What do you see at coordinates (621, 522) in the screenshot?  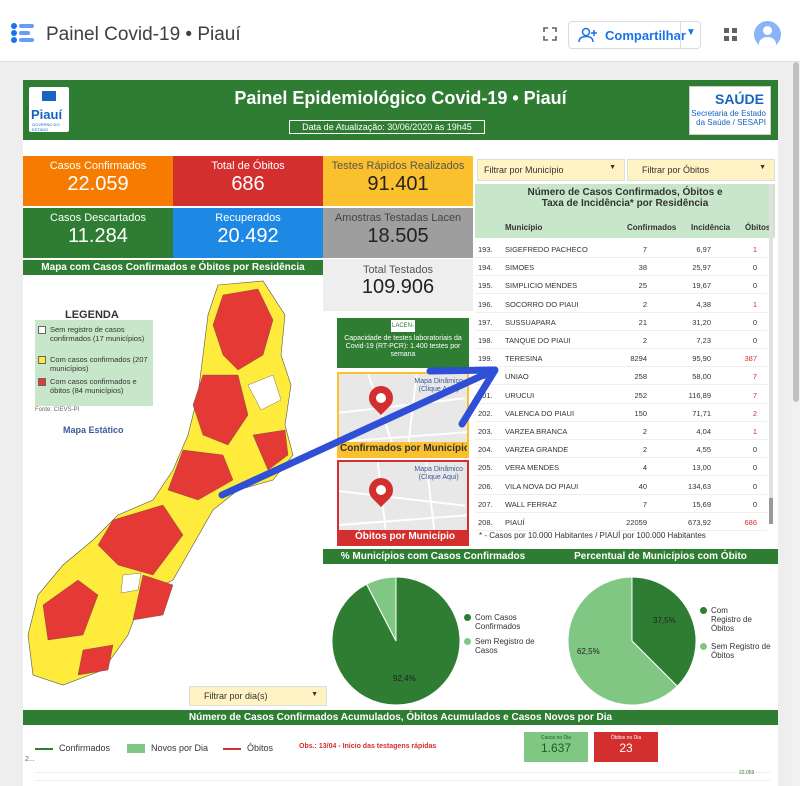 I see `table-row: 208. PIAUÍ 22059 673,92 686` at bounding box center [621, 522].